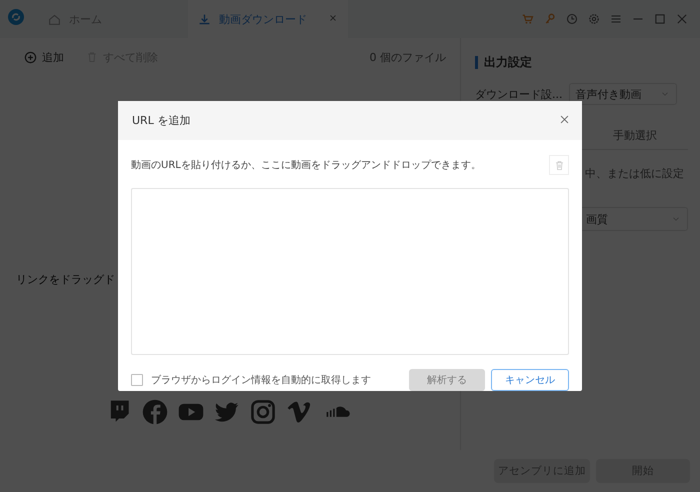 Image resolution: width=700 pixels, height=492 pixels. Describe the element at coordinates (594, 19) in the screenshot. I see `settings-icon` at that location.